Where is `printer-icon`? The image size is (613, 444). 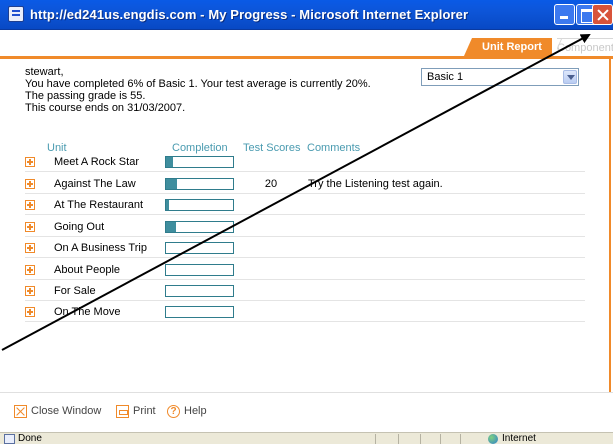 printer-icon is located at coordinates (122, 411).